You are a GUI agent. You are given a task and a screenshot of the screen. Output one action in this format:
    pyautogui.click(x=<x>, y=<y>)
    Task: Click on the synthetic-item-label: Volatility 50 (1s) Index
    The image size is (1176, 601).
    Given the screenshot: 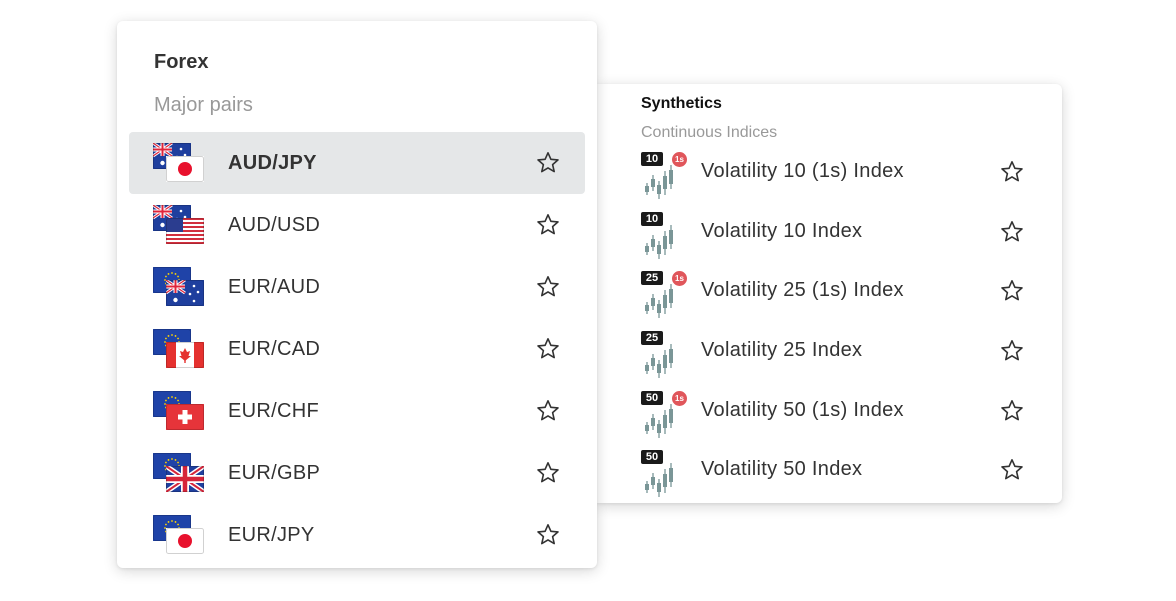 What is the action you would take?
    pyautogui.click(x=802, y=409)
    